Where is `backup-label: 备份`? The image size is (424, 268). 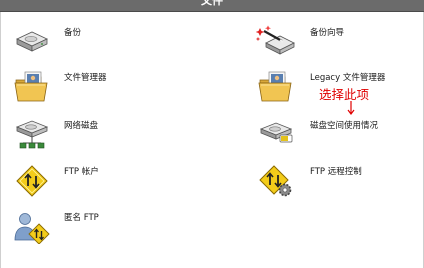
backup-label: 备份 is located at coordinates (73, 33).